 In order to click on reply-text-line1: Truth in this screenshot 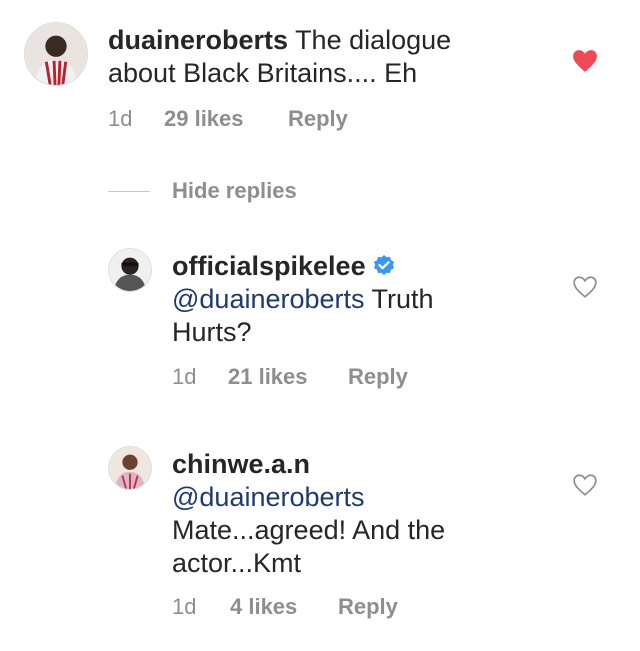, I will do `click(402, 299)`.